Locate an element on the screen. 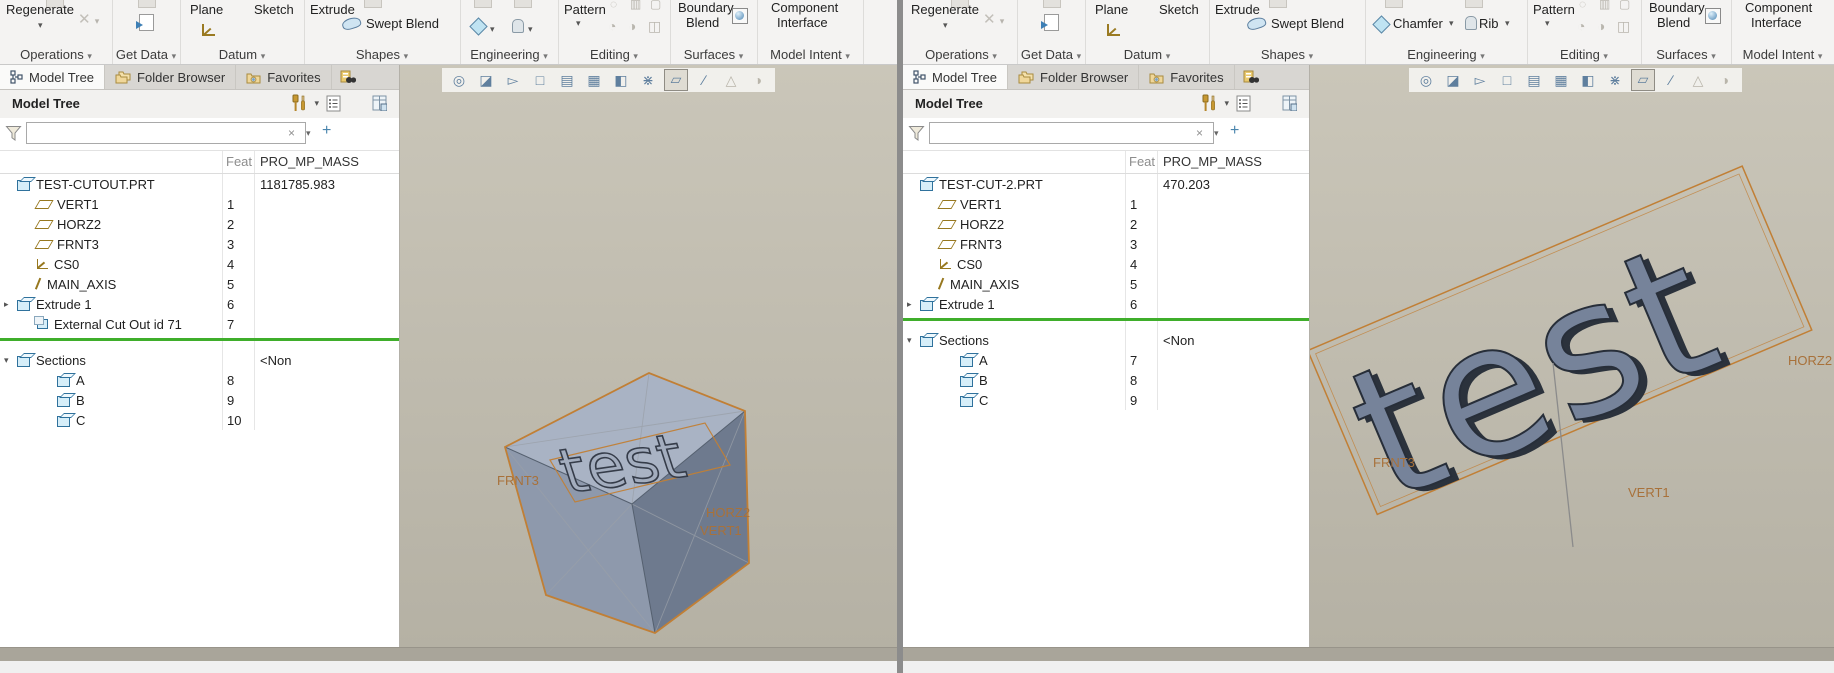 The image size is (1834, 673). sketch-button: Sketch is located at coordinates (274, 9).